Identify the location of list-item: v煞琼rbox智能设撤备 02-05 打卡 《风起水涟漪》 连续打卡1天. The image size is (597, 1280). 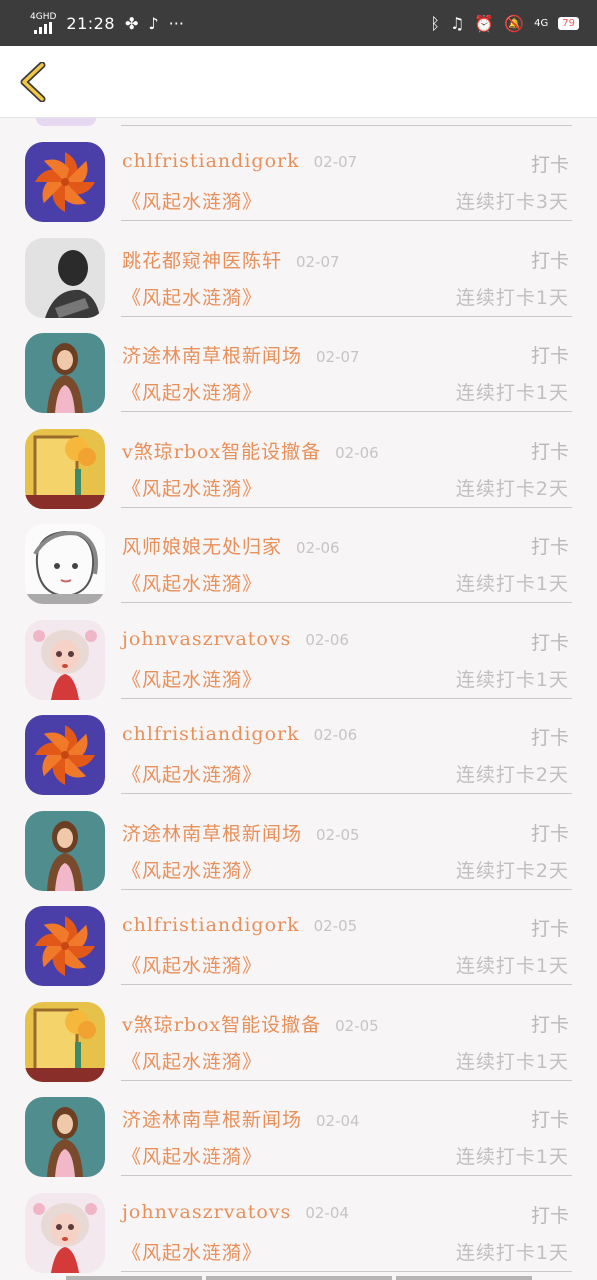
(298, 1034).